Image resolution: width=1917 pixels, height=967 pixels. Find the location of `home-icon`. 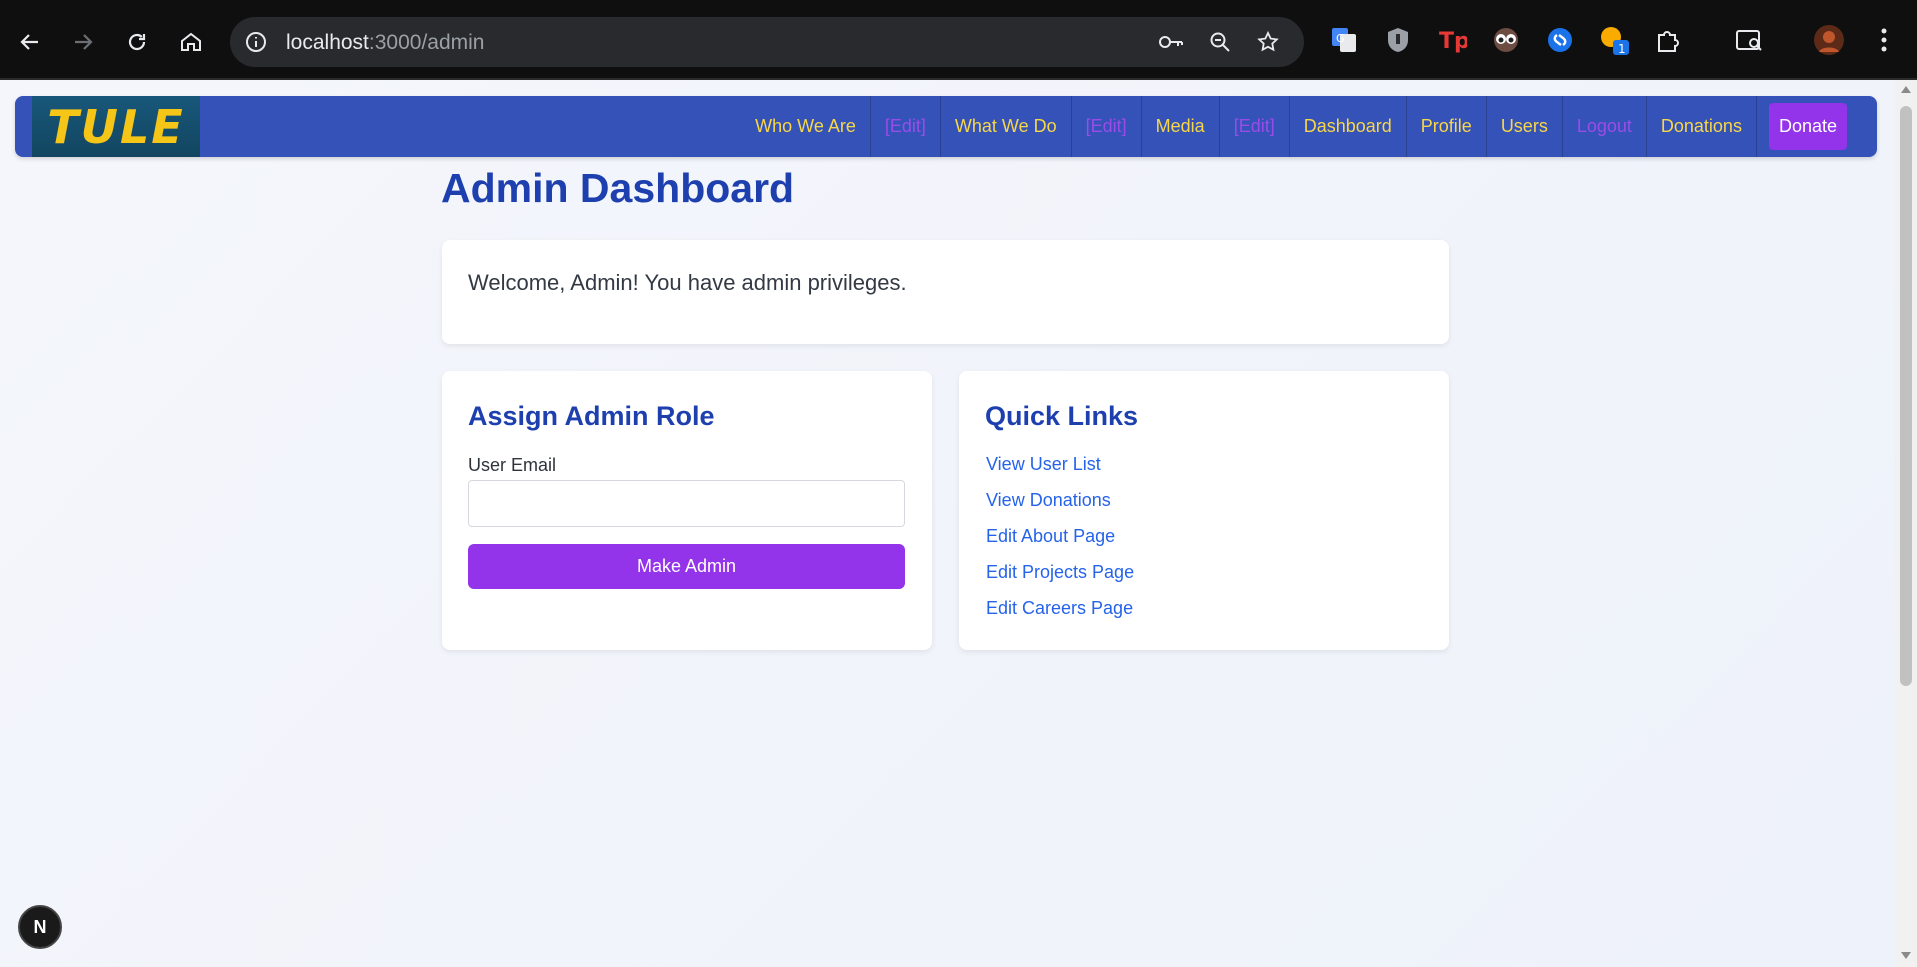

home-icon is located at coordinates (191, 42).